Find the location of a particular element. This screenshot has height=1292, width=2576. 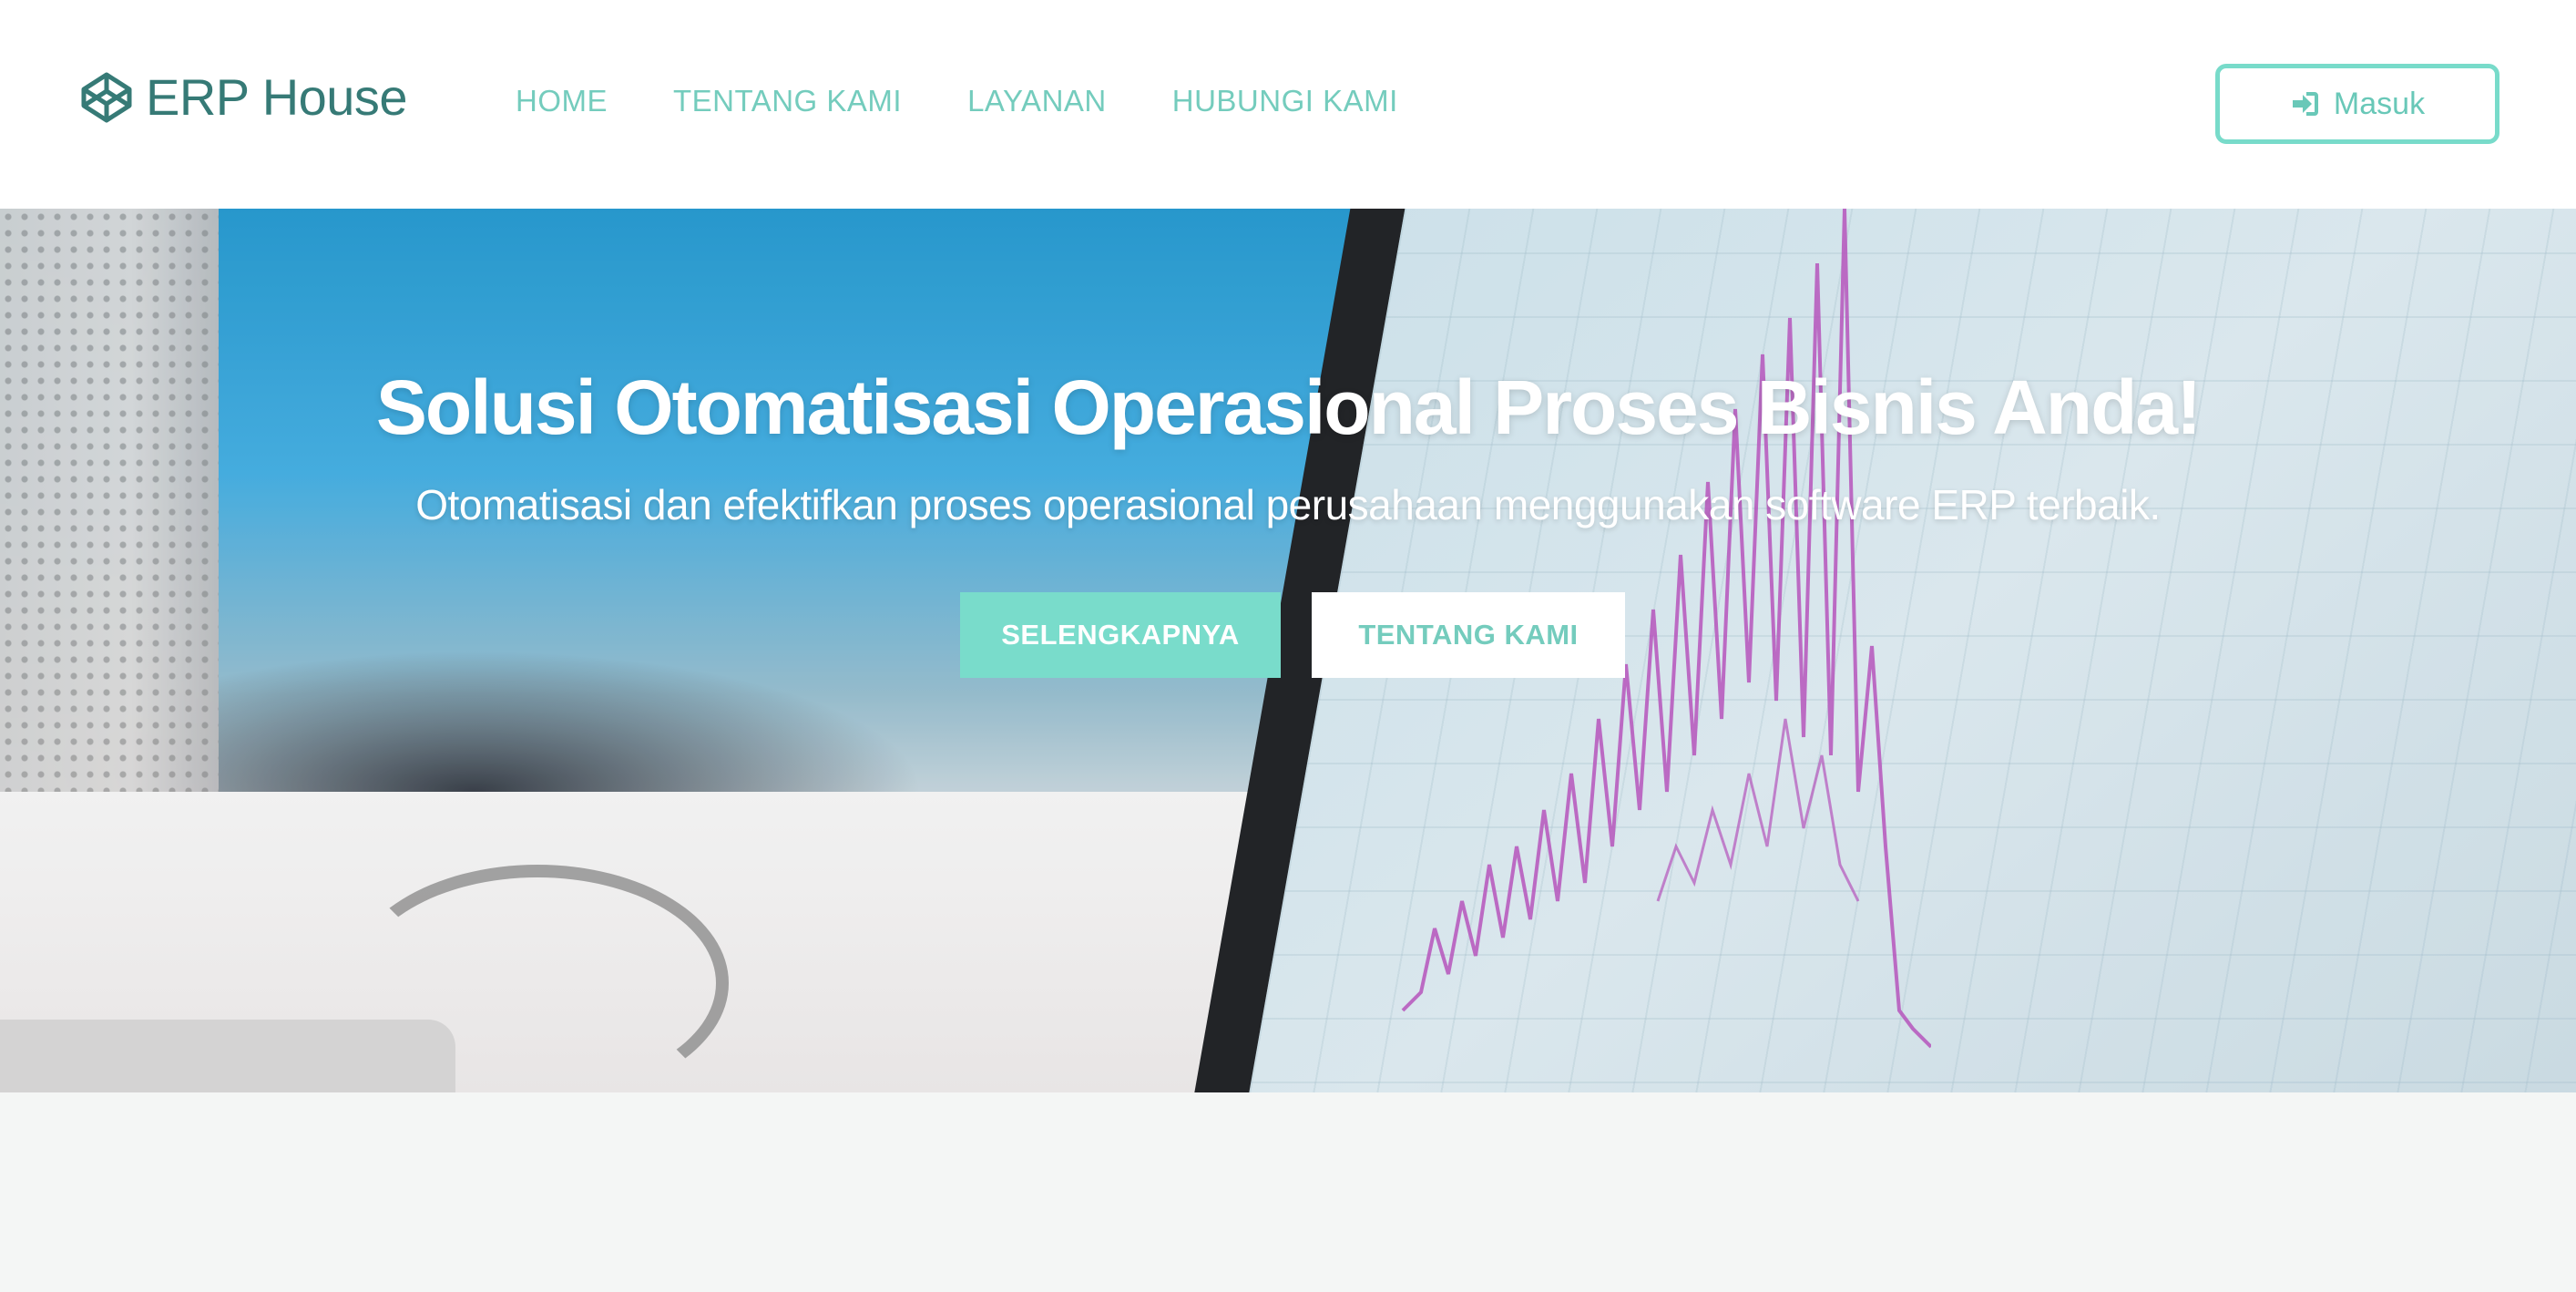

login-button: Masuk is located at coordinates (2357, 104).